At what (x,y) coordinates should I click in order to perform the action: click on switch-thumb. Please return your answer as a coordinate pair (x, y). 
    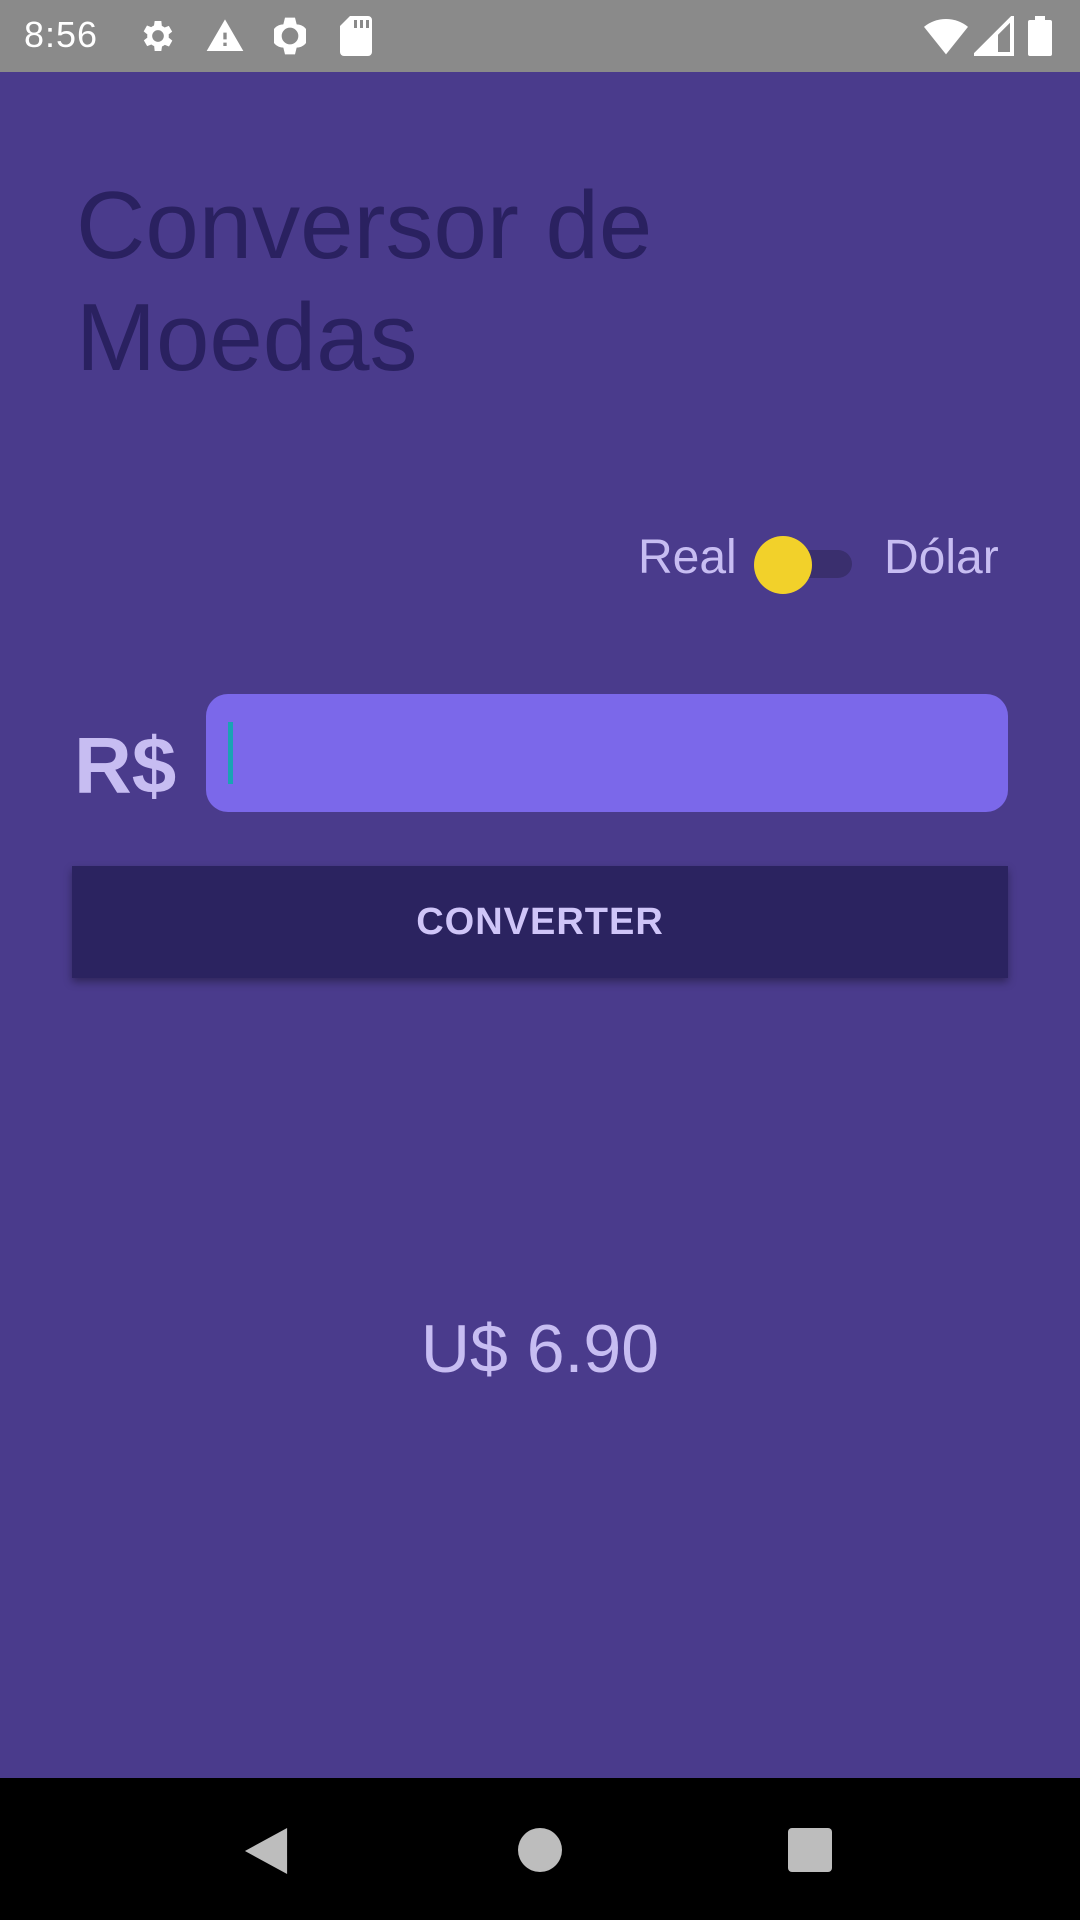
    Looking at the image, I should click on (783, 565).